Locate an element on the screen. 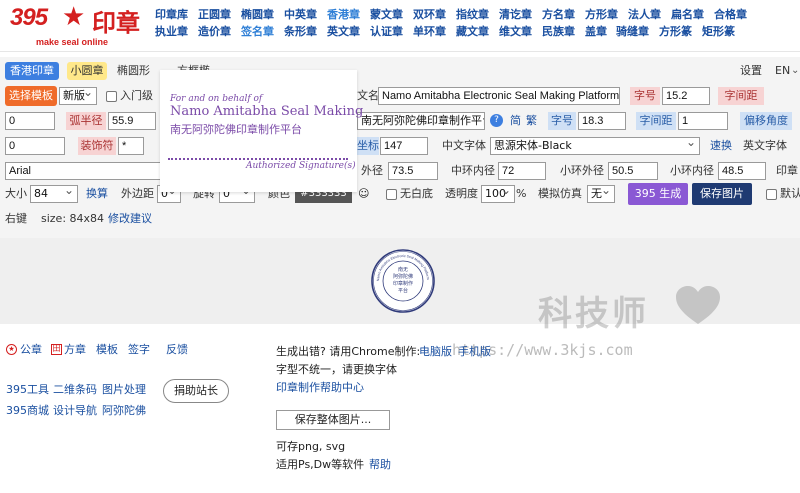 This screenshot has height=493, width=800. overlay-signature-label: Authorized Signature(s) is located at coordinates (301, 166).